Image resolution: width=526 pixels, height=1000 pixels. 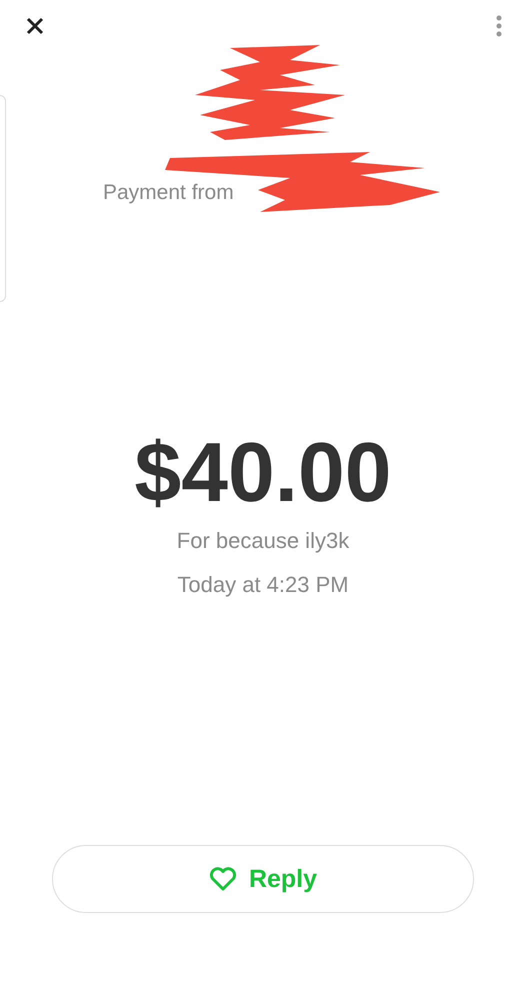 What do you see at coordinates (263, 879) in the screenshot?
I see `reply-button: Reply` at bounding box center [263, 879].